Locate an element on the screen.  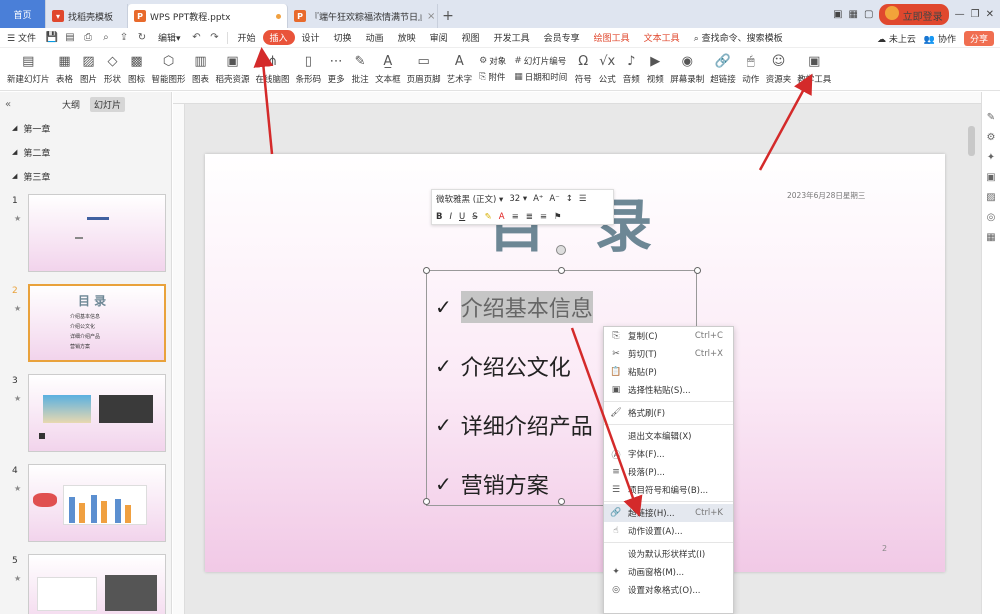
menu-transition: 切换 is located at coordinates (343, 37).